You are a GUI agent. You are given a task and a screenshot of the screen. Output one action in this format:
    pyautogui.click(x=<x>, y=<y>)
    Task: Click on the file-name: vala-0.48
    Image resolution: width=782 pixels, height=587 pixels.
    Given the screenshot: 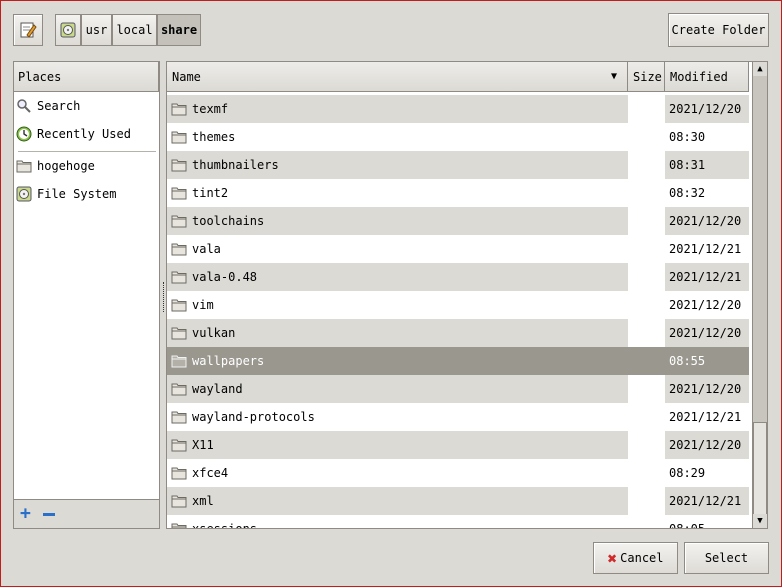 What is the action you would take?
    pyautogui.click(x=225, y=277)
    